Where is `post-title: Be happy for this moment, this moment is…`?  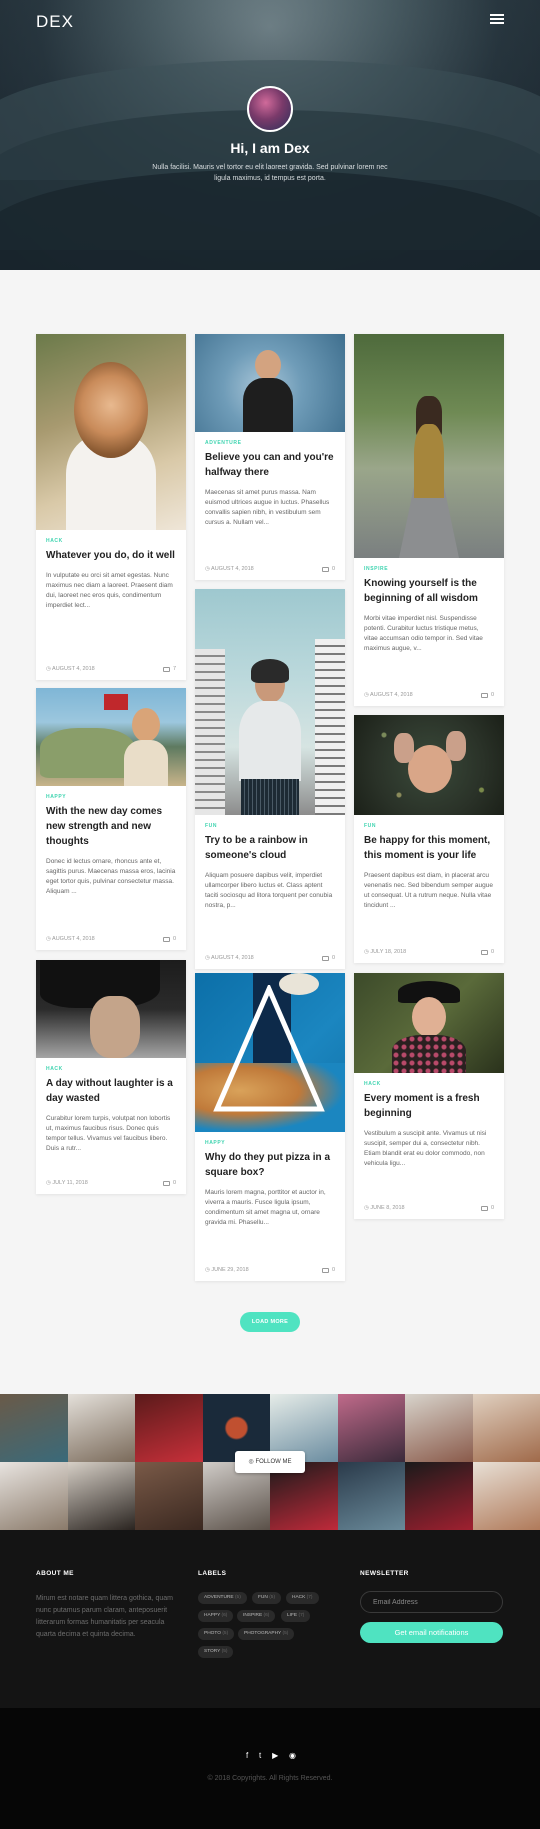 post-title: Be happy for this moment, this moment is… is located at coordinates (429, 848).